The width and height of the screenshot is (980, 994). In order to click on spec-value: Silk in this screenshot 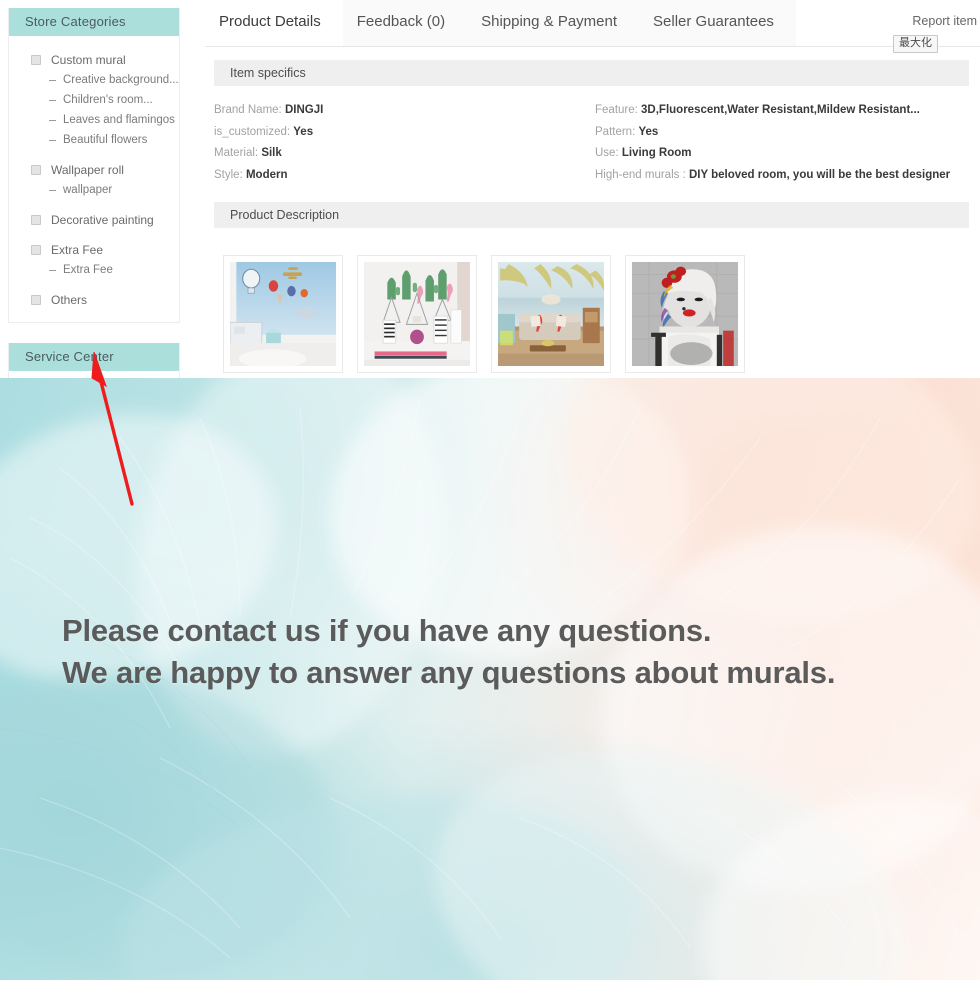, I will do `click(271, 153)`.